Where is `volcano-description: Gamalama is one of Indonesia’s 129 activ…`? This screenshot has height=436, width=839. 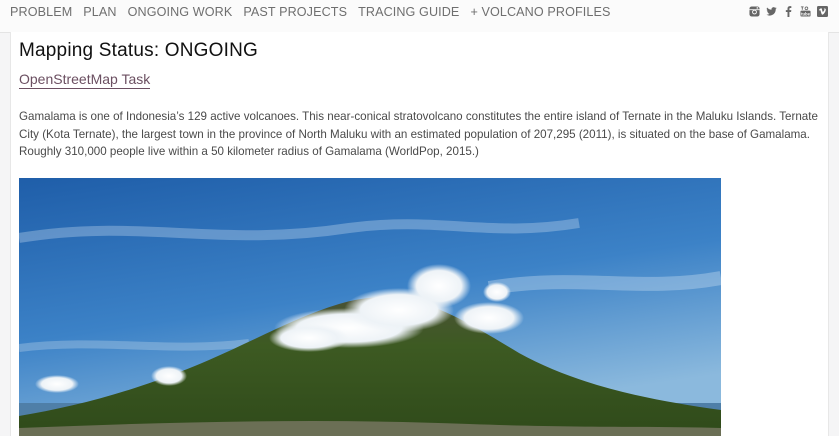 volcano-description: Gamalama is one of Indonesia’s 129 activ… is located at coordinates (418, 134).